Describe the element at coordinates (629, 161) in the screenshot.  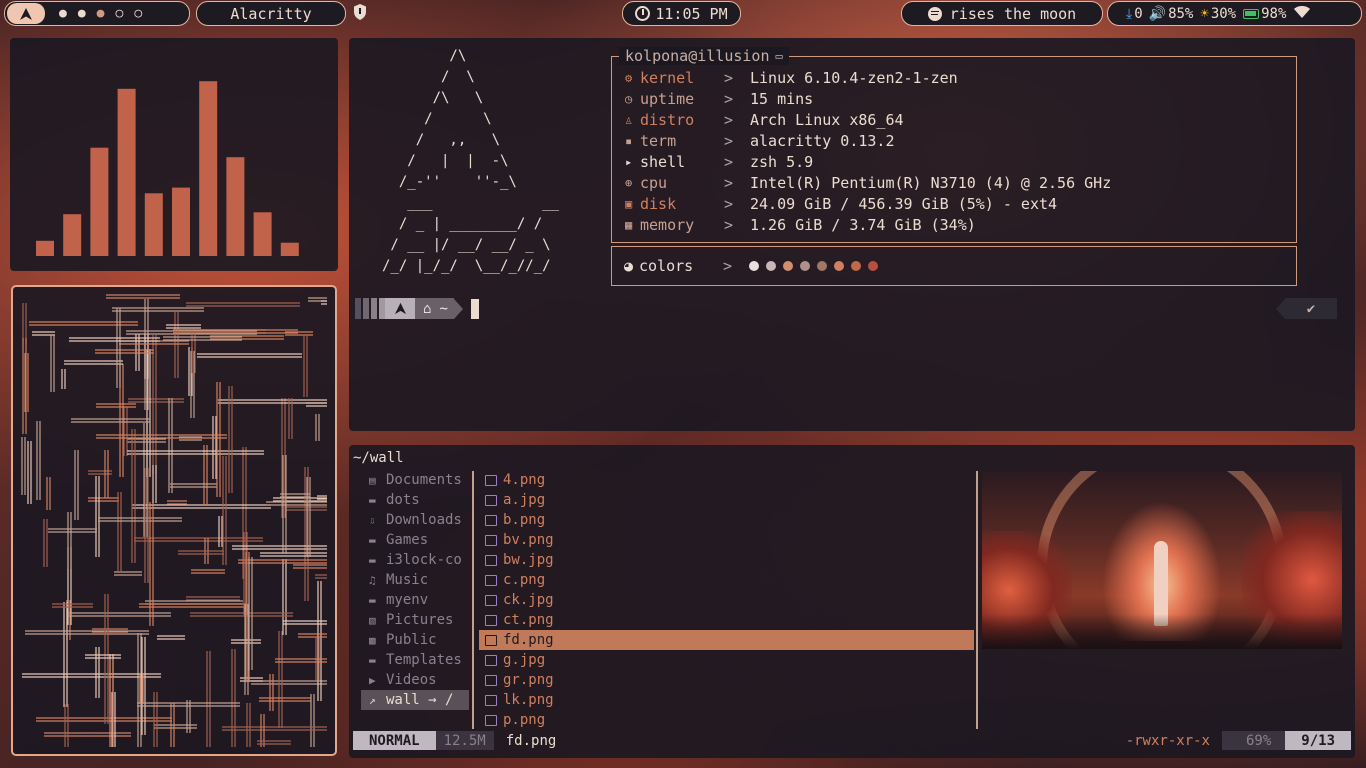
I see `shell-icon: ▸` at that location.